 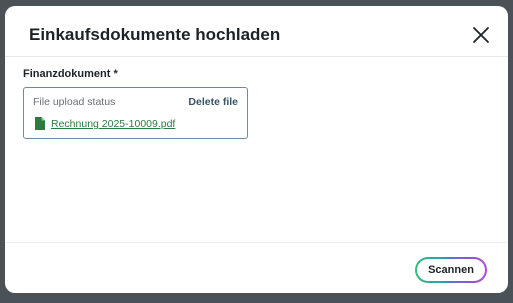 What do you see at coordinates (113, 124) in the screenshot?
I see `uploaded-file-link: Rechnung 2025-10009.pdf` at bounding box center [113, 124].